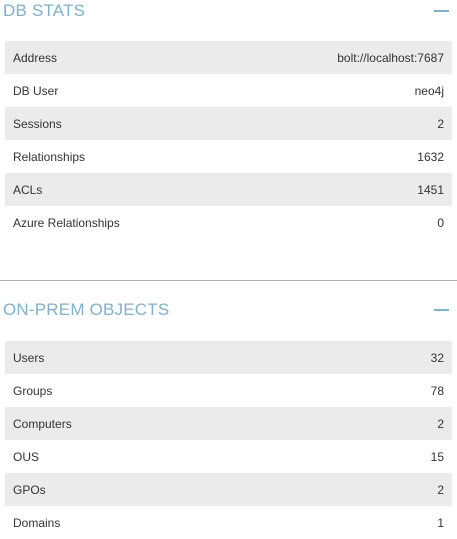 Image resolution: width=457 pixels, height=539 pixels. What do you see at coordinates (228, 310) in the screenshot?
I see `on-prem-header: ON-PREM OBJECTS` at bounding box center [228, 310].